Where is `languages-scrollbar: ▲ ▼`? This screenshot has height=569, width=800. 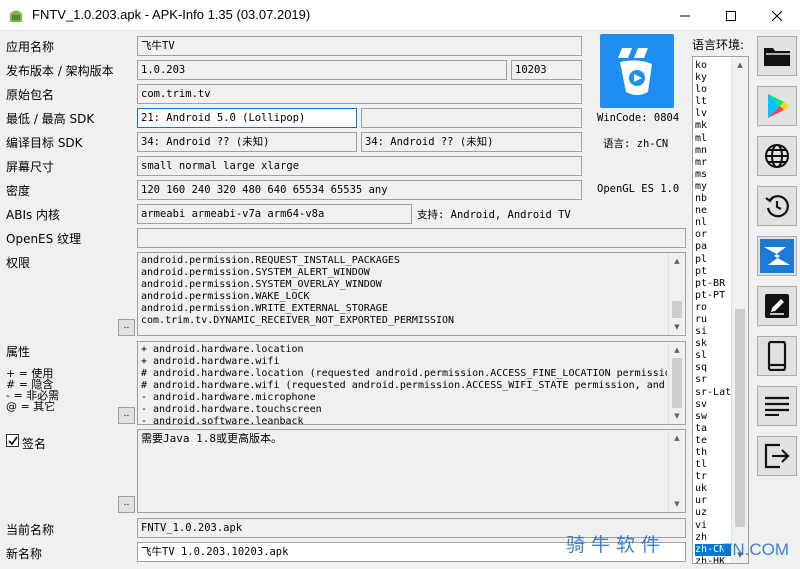
languages-scrollbar: ▲ ▼ is located at coordinates (739, 310).